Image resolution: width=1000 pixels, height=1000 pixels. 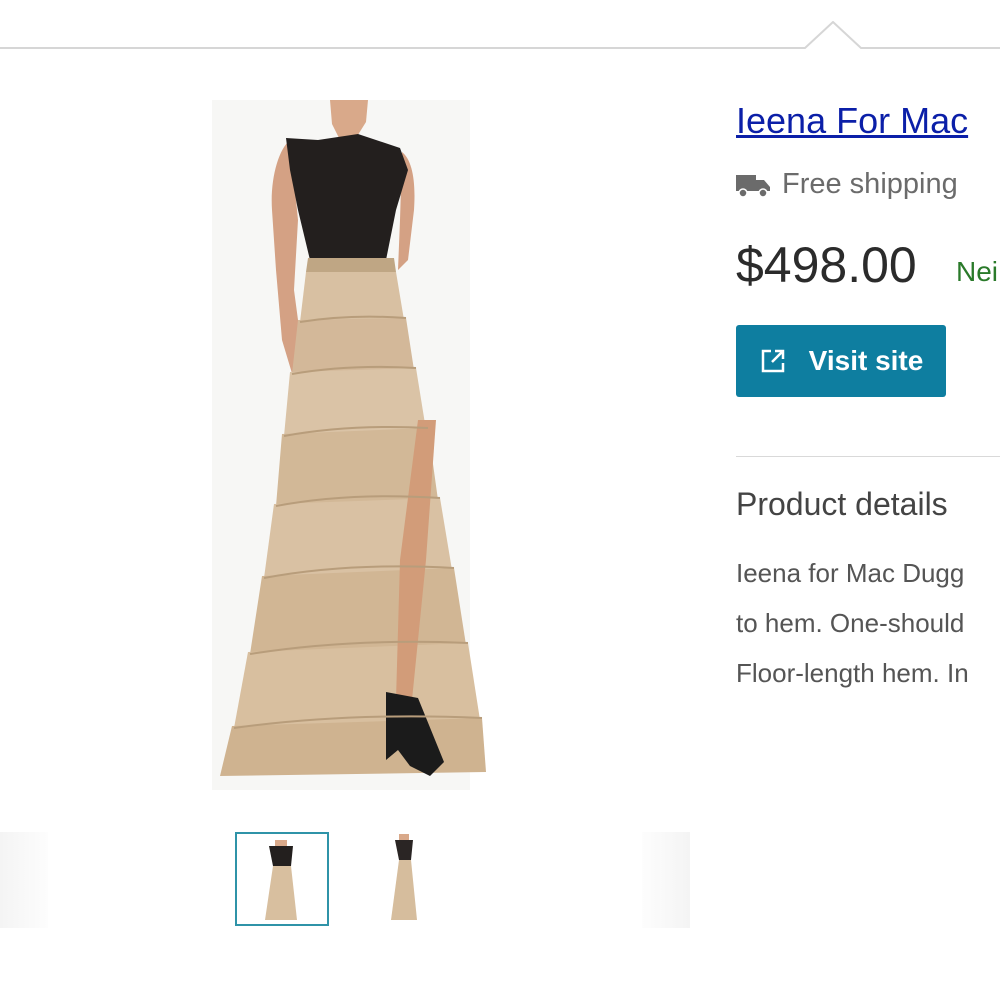 I want to click on visit-site-label: Visit site, so click(x=866, y=360).